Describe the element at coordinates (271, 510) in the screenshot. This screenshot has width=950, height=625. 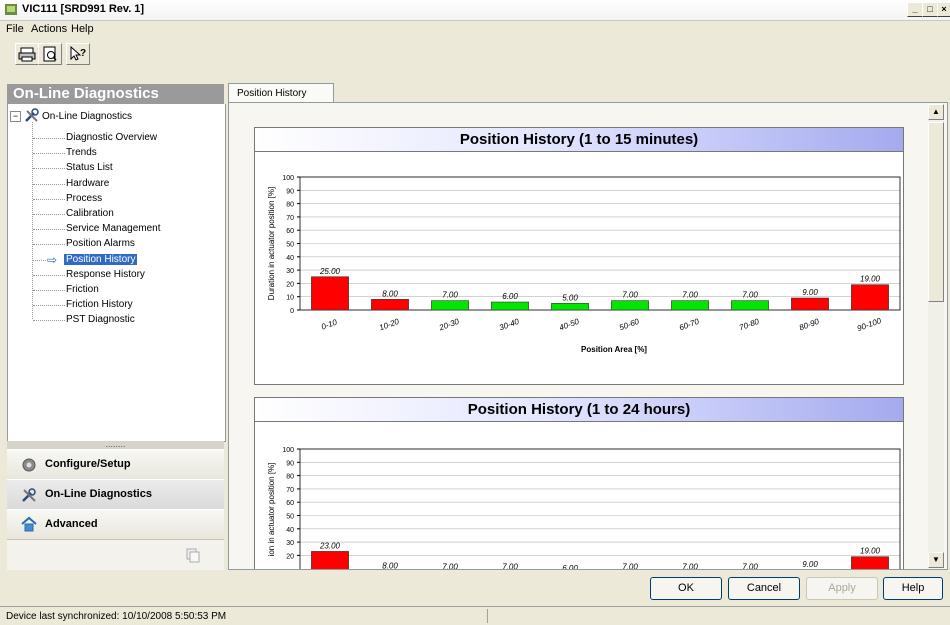
I see `y-axis-label: ion in actuator position [%]` at that location.